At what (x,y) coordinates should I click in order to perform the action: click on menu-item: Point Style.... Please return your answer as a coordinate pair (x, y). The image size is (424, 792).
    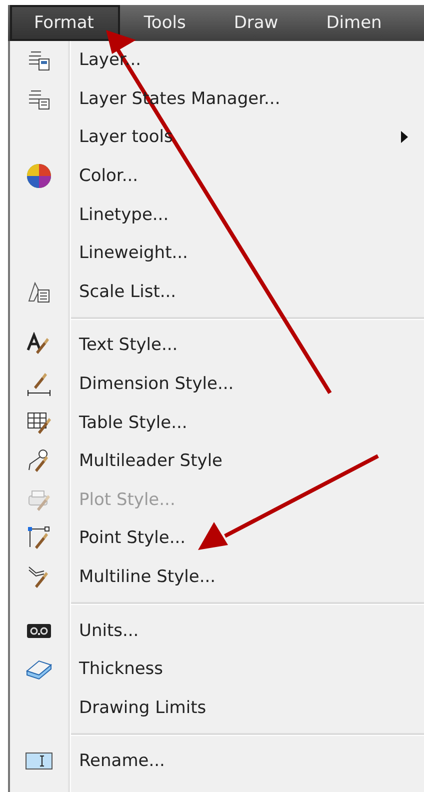
    Looking at the image, I should click on (132, 538).